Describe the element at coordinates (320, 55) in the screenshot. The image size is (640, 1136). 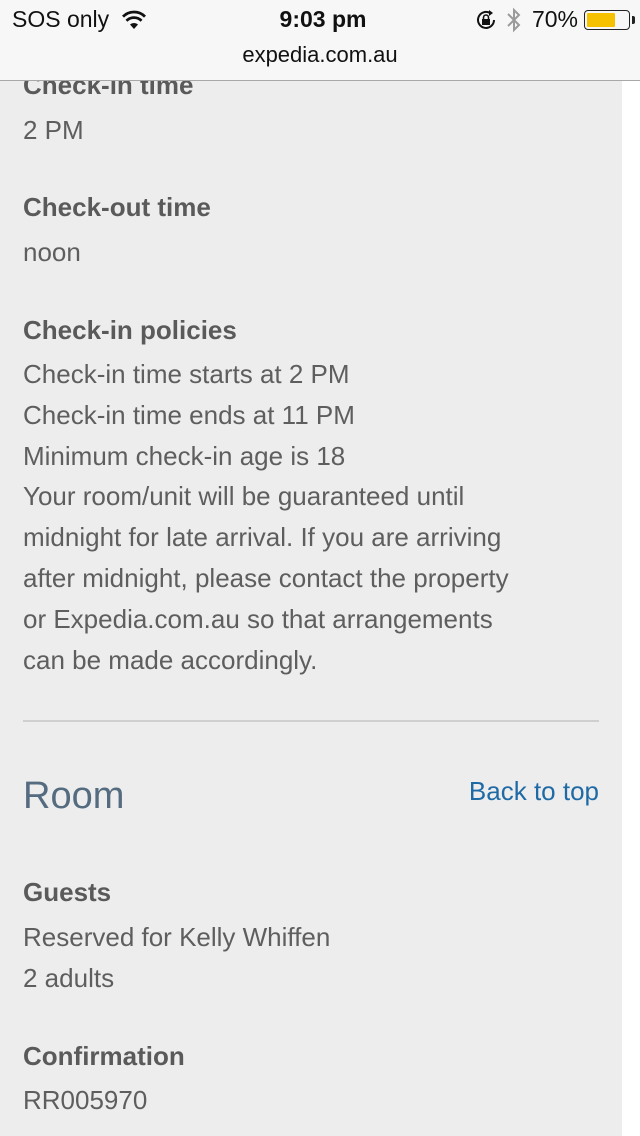
I see `address-bar-url: expedia.com.au` at that location.